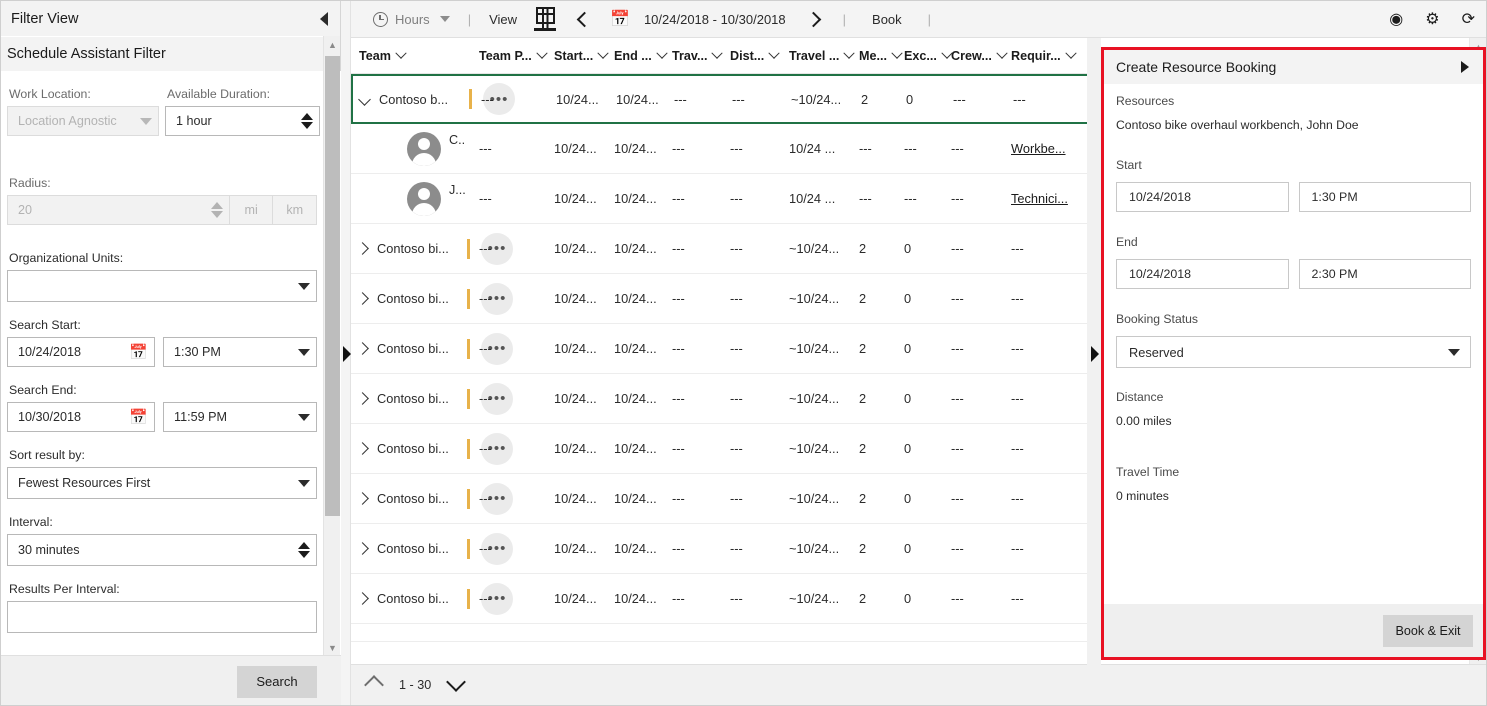  Describe the element at coordinates (25, 210) in the screenshot. I see `radius-value: 20` at that location.